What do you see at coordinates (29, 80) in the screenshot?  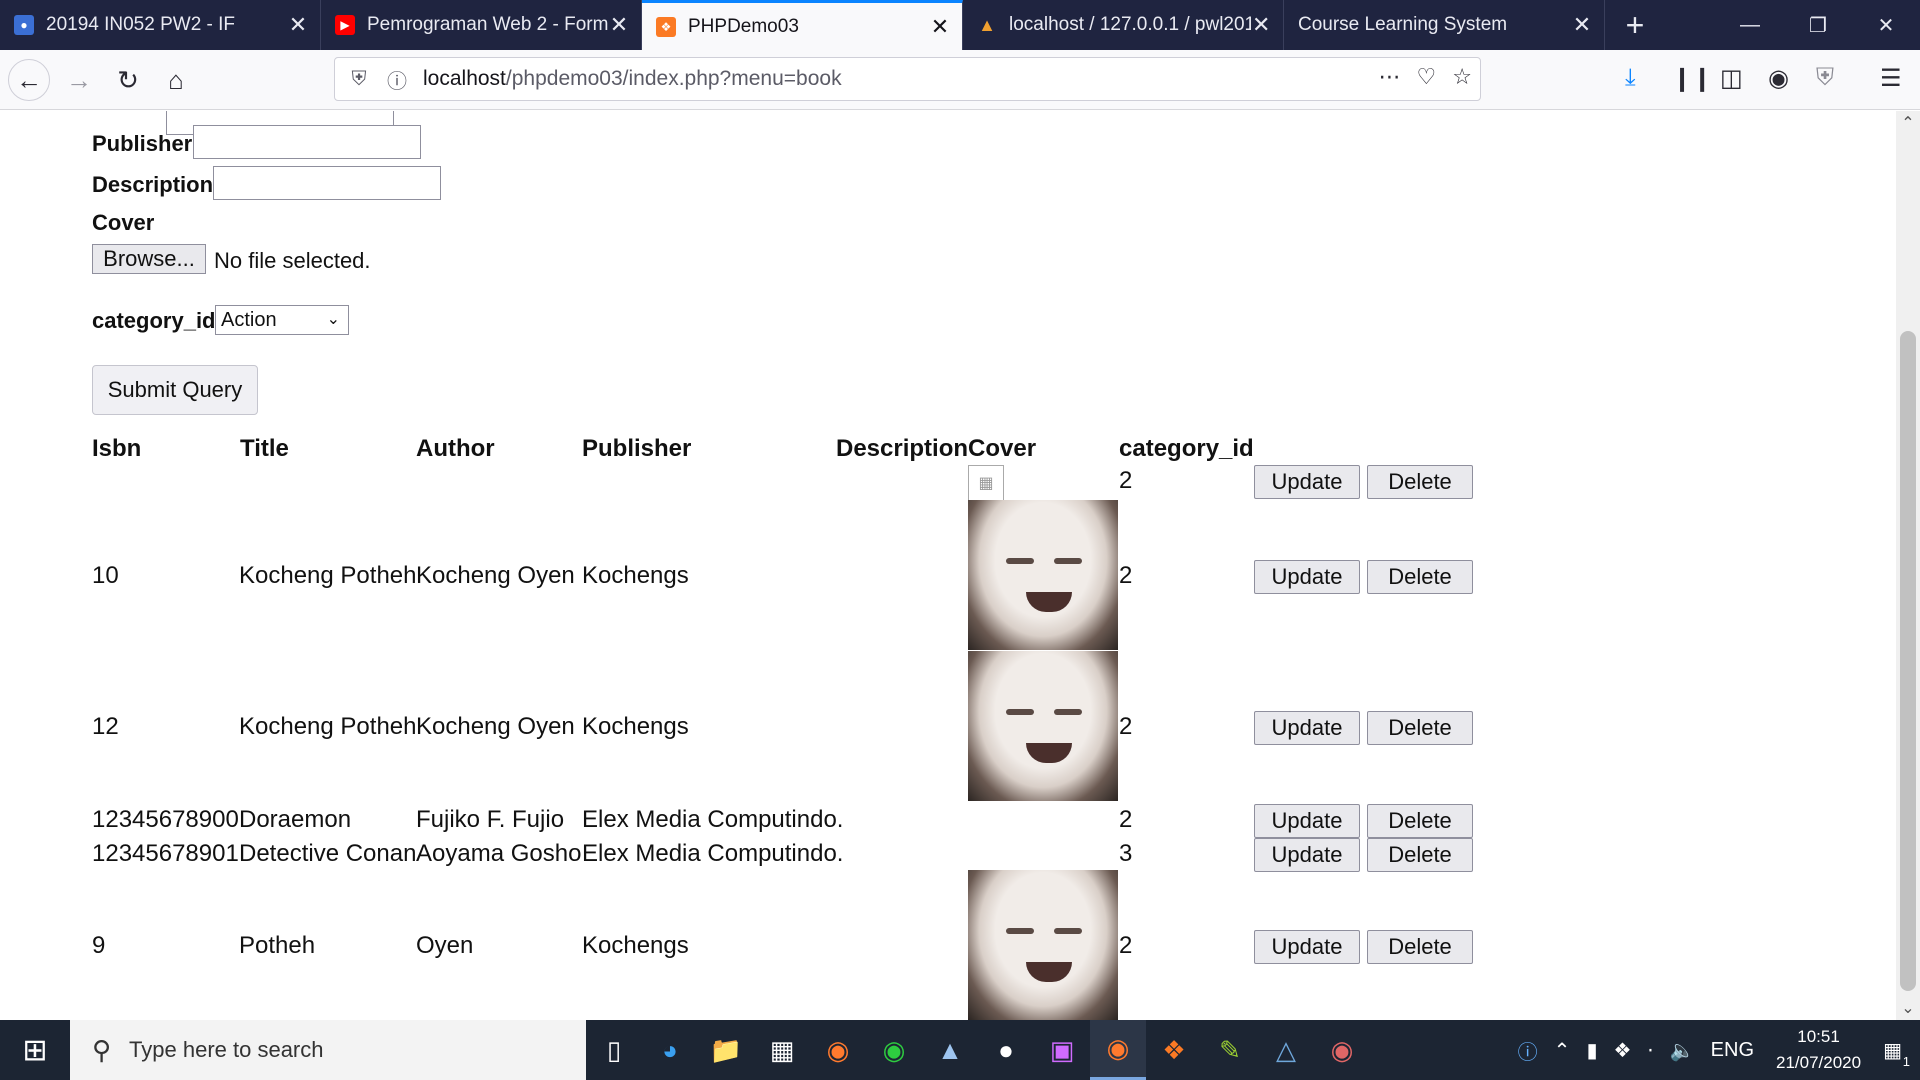 I see `back-icon: ←` at bounding box center [29, 80].